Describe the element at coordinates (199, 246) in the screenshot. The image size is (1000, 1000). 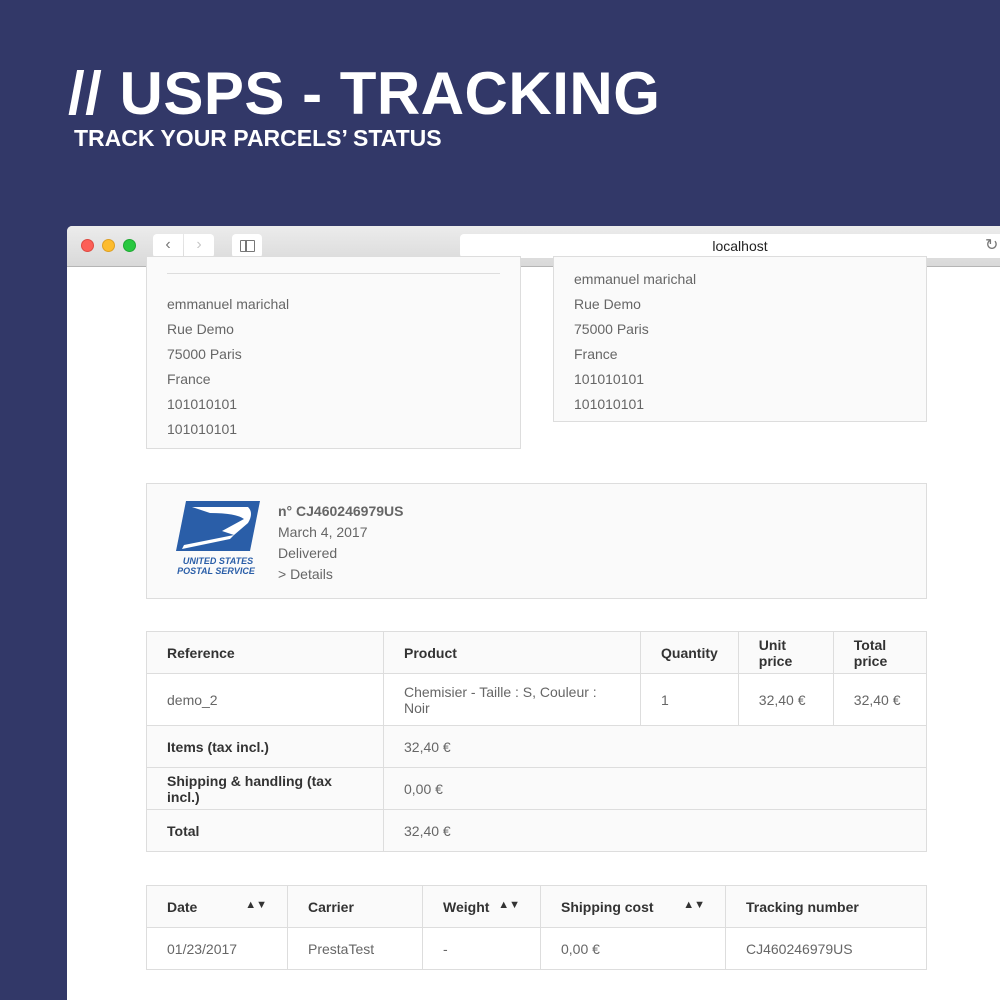
I see `forward-button: ›` at that location.